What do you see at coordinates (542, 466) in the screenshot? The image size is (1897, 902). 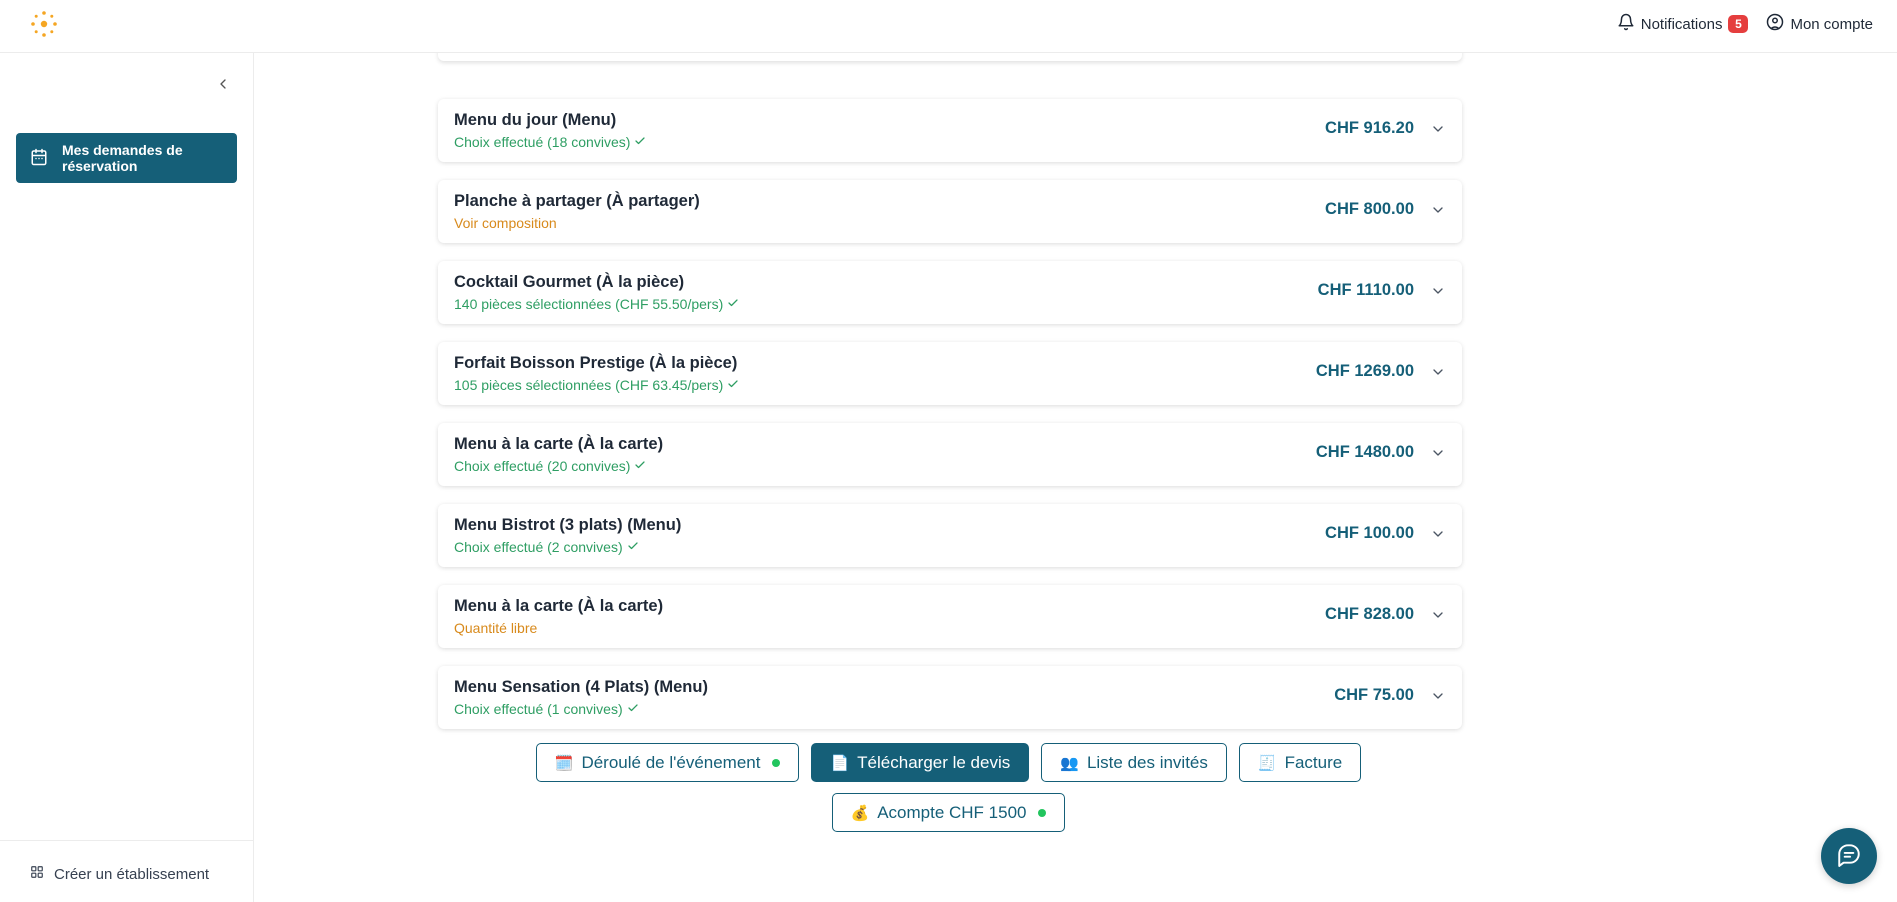 I see `item-subtitle-text: Choix effectué (20 convives)` at bounding box center [542, 466].